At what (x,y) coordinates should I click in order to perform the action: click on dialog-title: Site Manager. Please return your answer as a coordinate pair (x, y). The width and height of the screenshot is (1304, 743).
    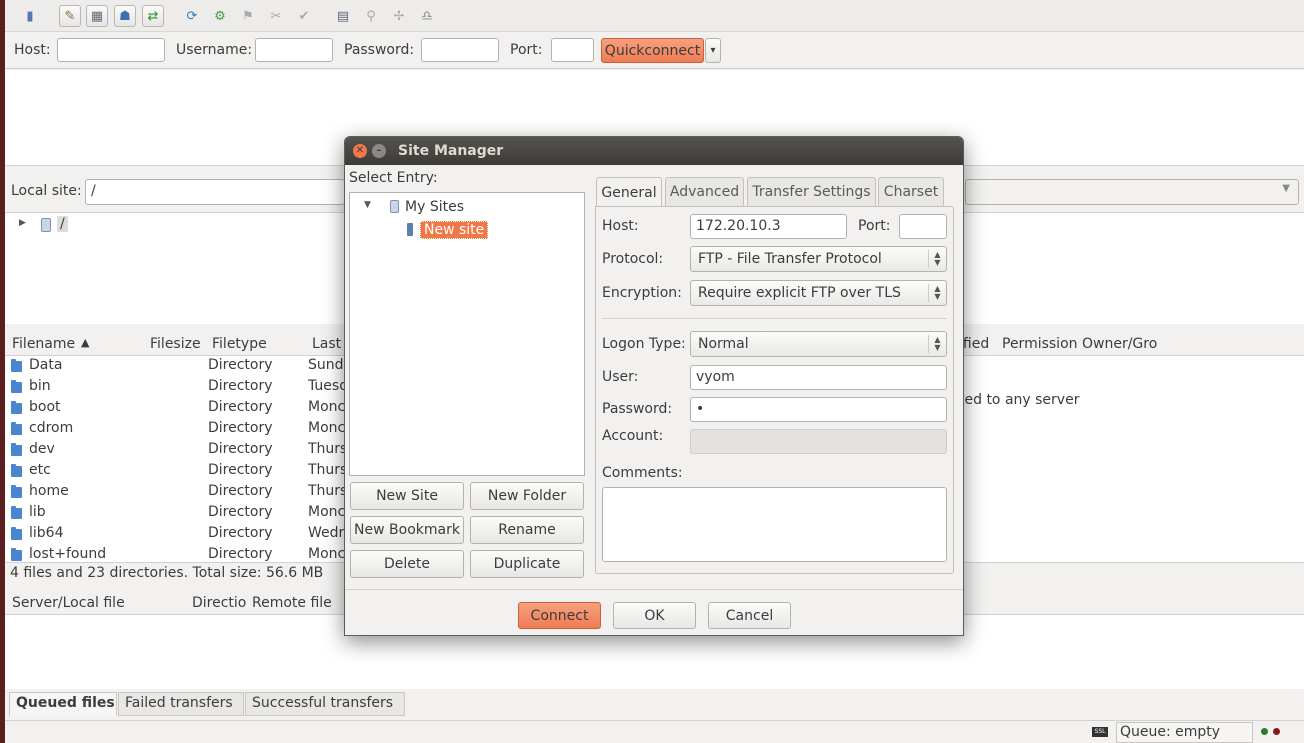
    Looking at the image, I should click on (451, 151).